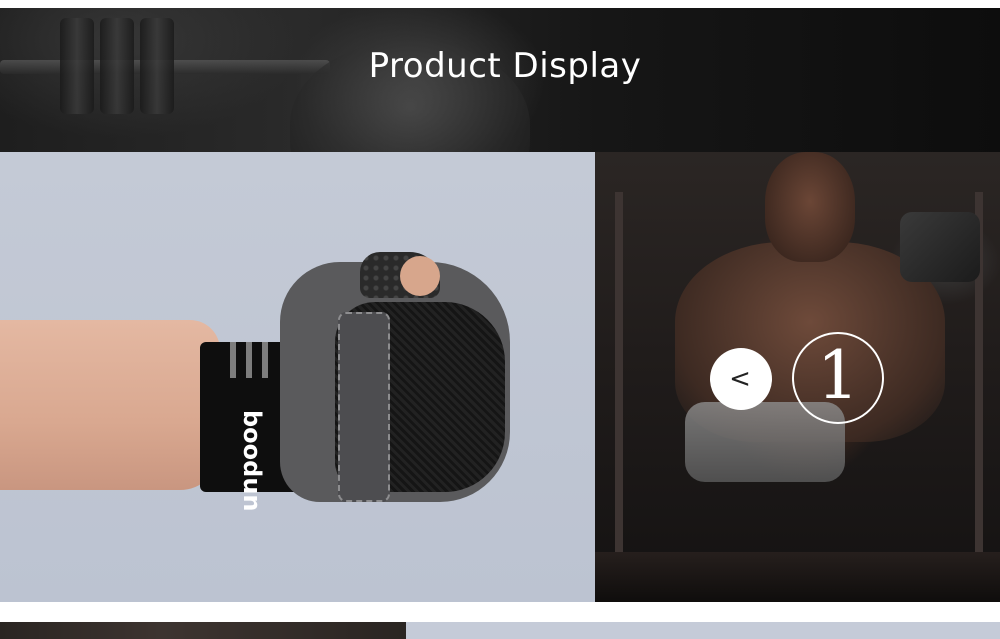 This screenshot has width=1000, height=639. Describe the element at coordinates (364, 407) in the screenshot. I see `velcro-strap-graphic` at that location.